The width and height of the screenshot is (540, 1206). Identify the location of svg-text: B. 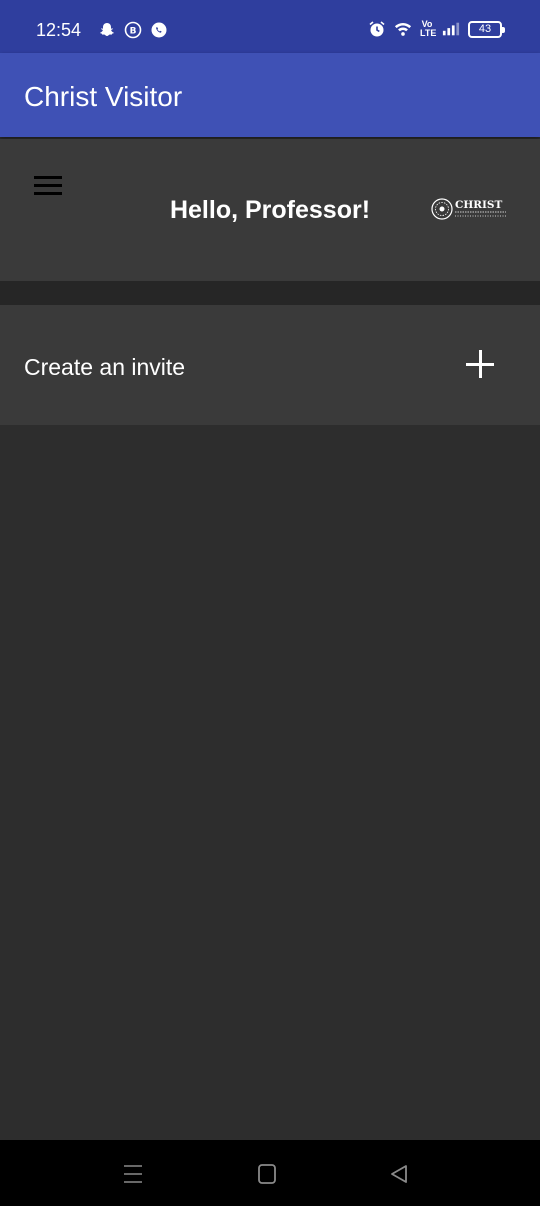
(133, 32).